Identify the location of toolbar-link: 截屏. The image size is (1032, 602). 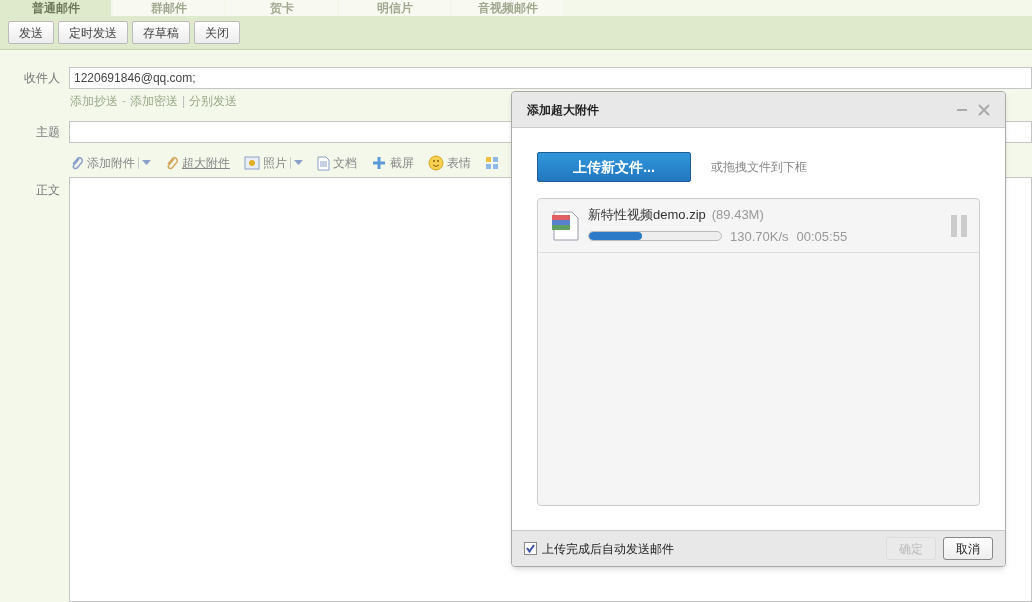
(402, 163).